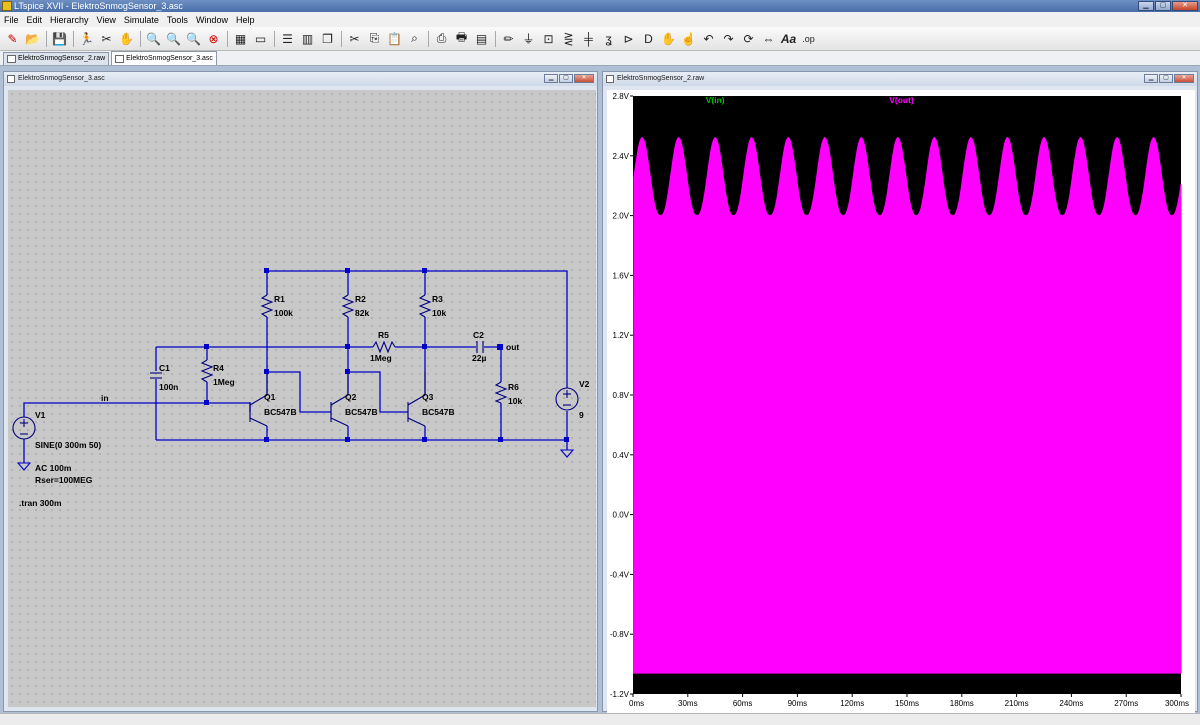 The height and width of the screenshot is (725, 1200). Describe the element at coordinates (798, 703) in the screenshot. I see `x-tick-label: 90ms` at that location.